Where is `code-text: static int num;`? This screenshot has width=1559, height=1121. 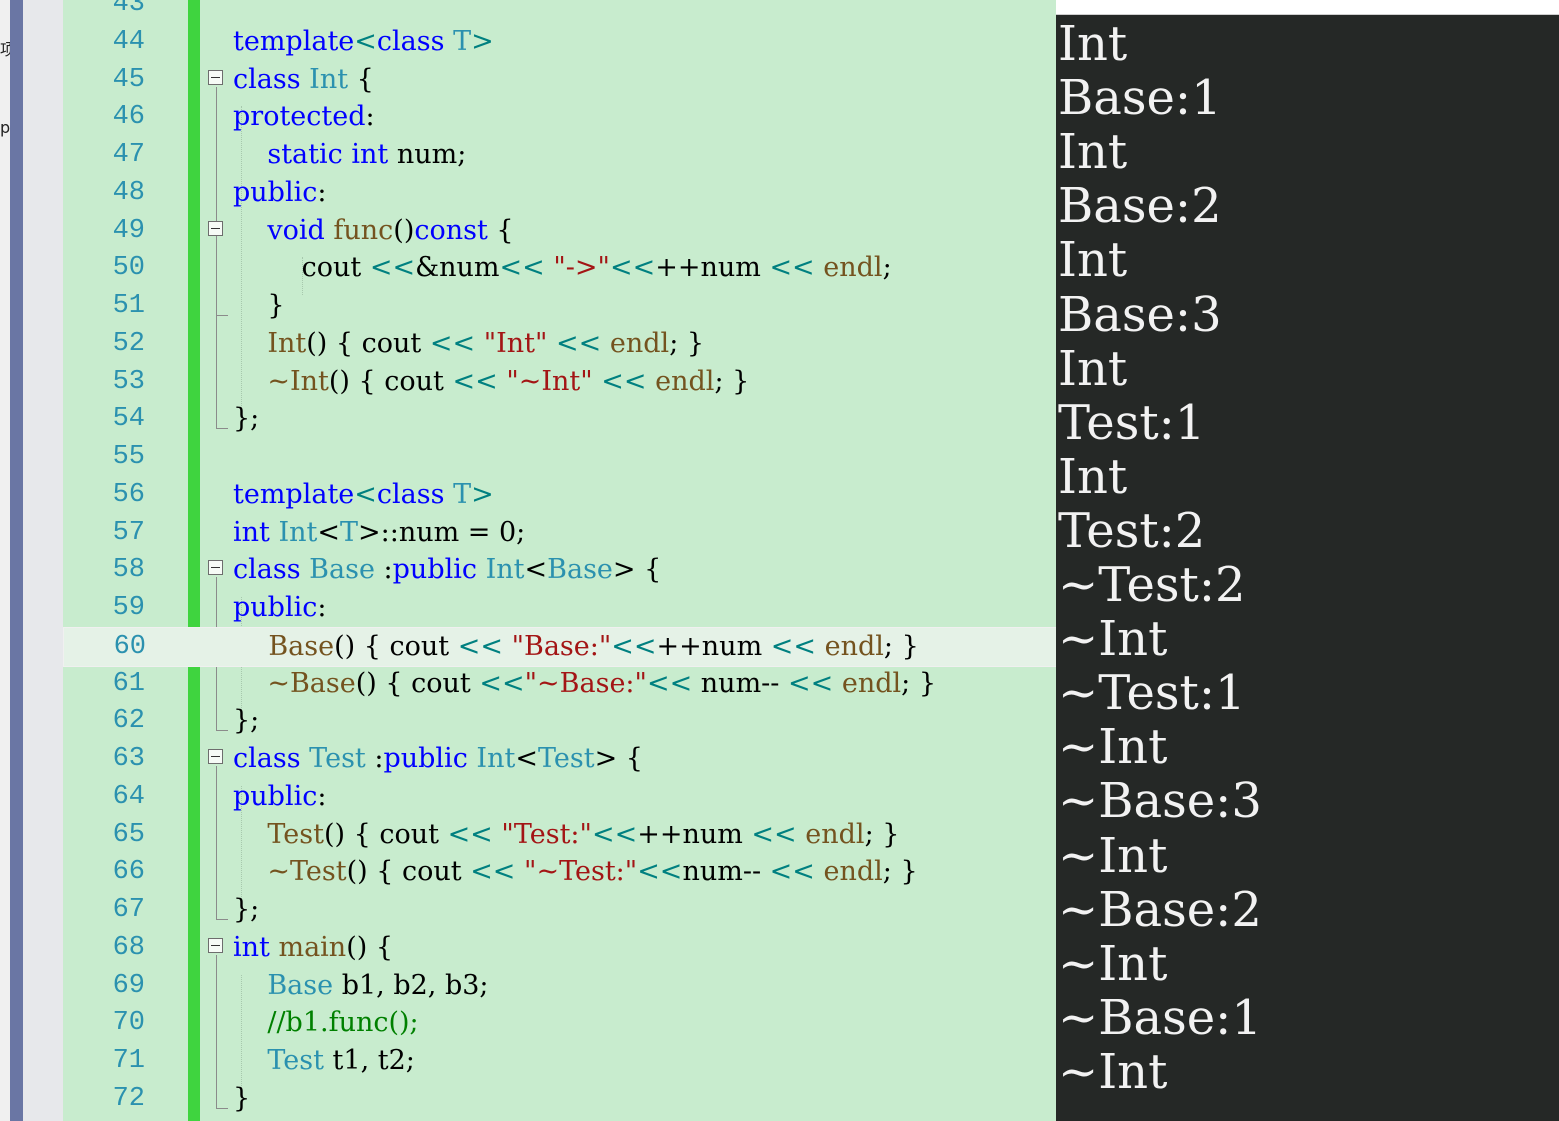
code-text: static int num; is located at coordinates (349, 155).